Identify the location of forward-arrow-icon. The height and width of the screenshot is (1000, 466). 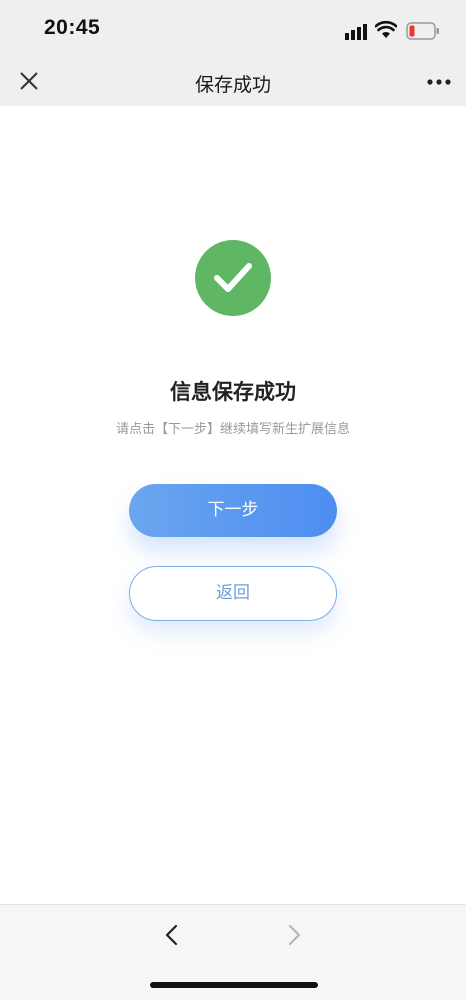
(294, 935).